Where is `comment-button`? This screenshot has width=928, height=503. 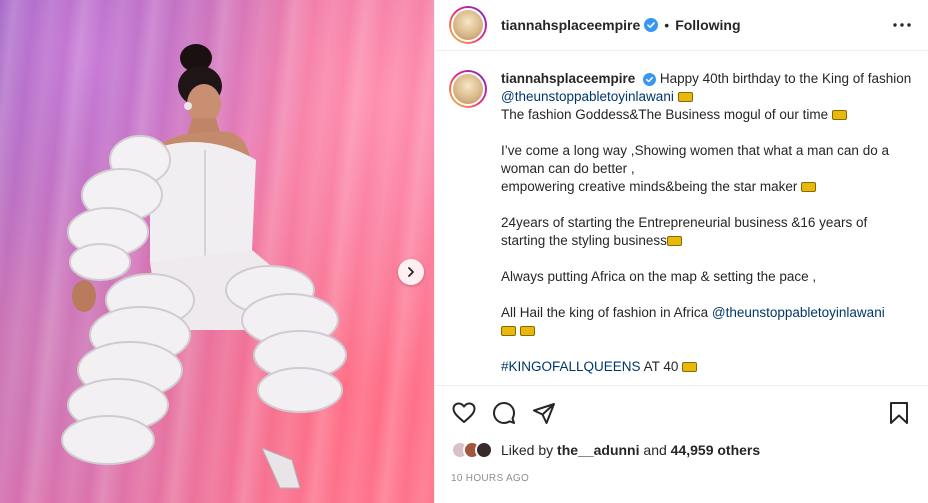 comment-button is located at coordinates (504, 413).